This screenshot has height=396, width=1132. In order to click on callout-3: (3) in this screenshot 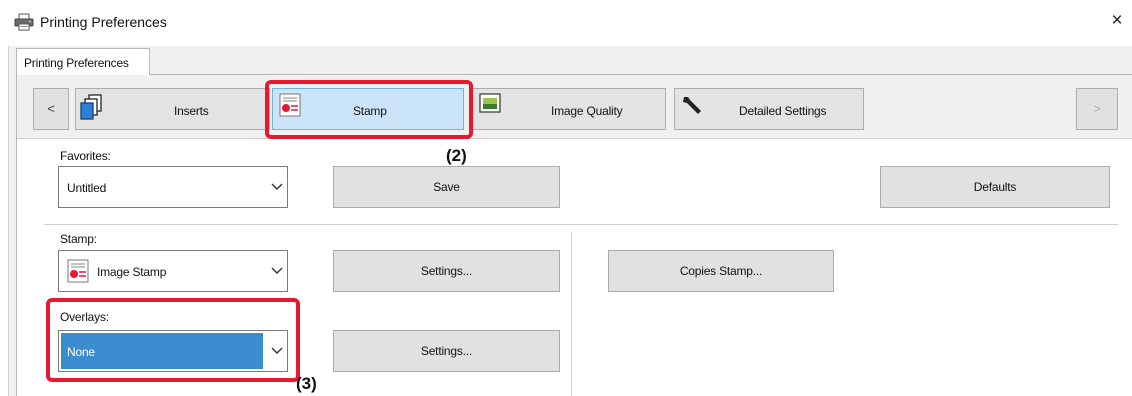, I will do `click(306, 383)`.